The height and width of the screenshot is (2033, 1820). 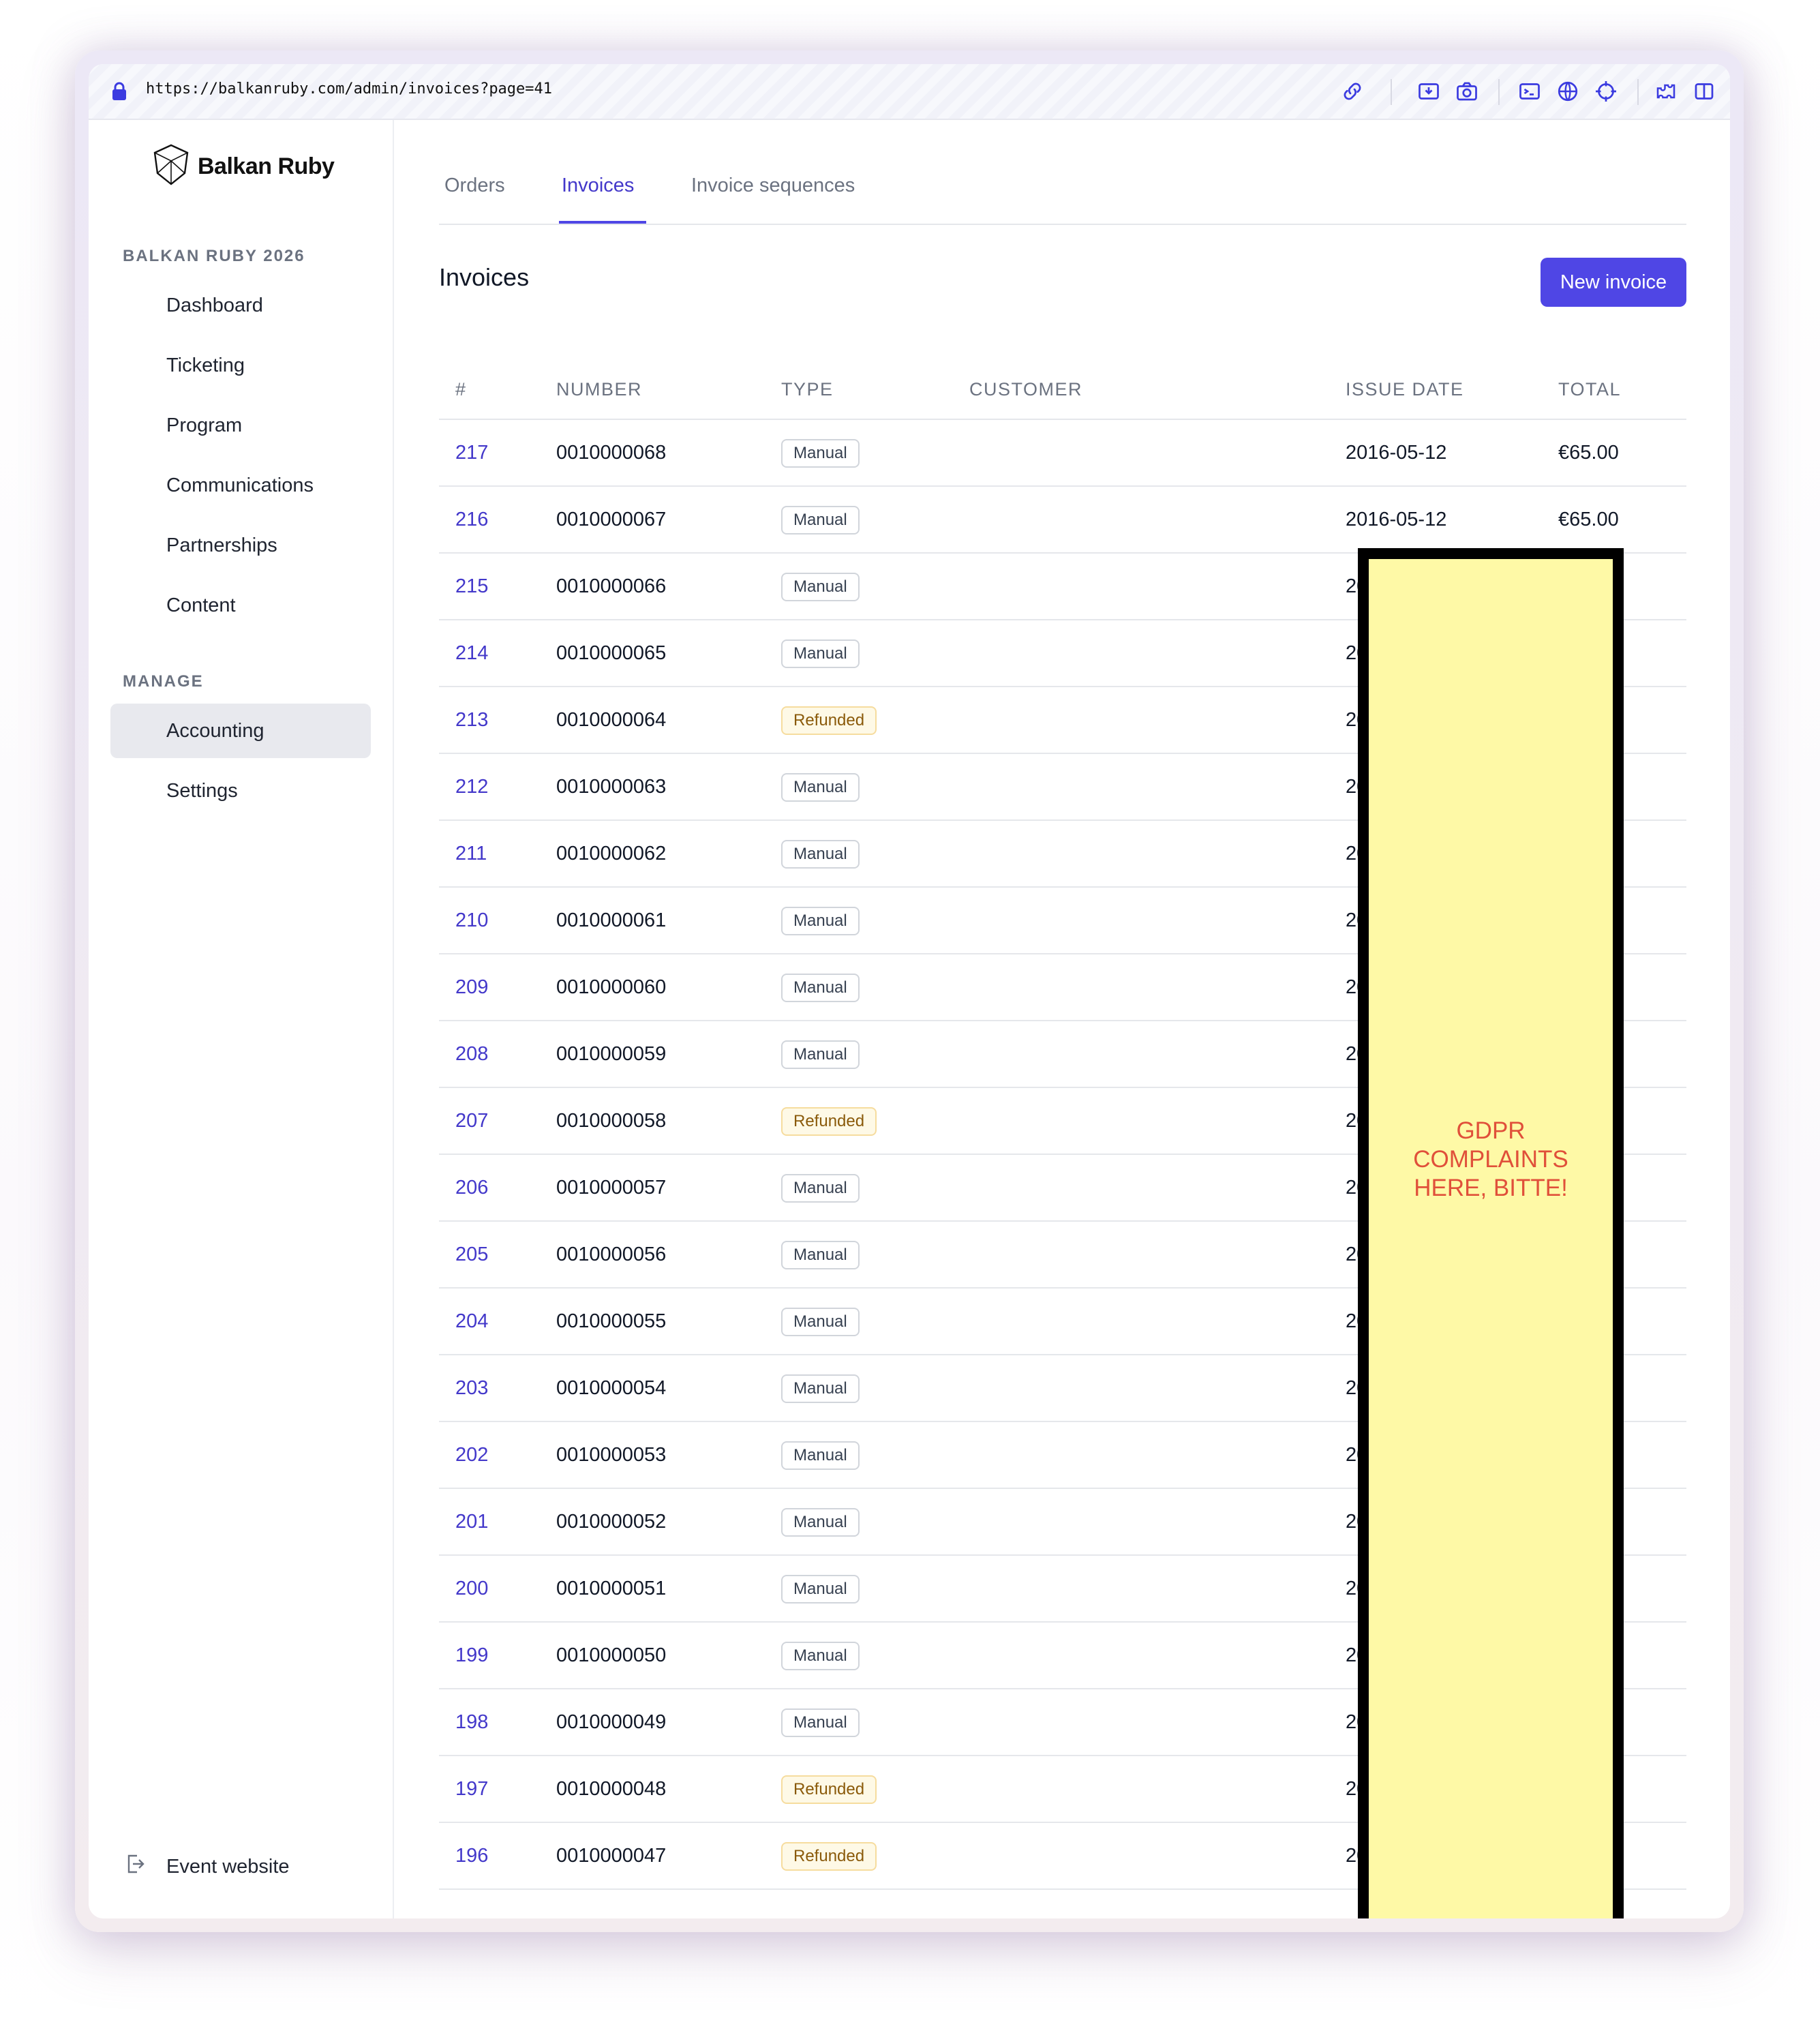 What do you see at coordinates (1467, 91) in the screenshot?
I see `camera-icon` at bounding box center [1467, 91].